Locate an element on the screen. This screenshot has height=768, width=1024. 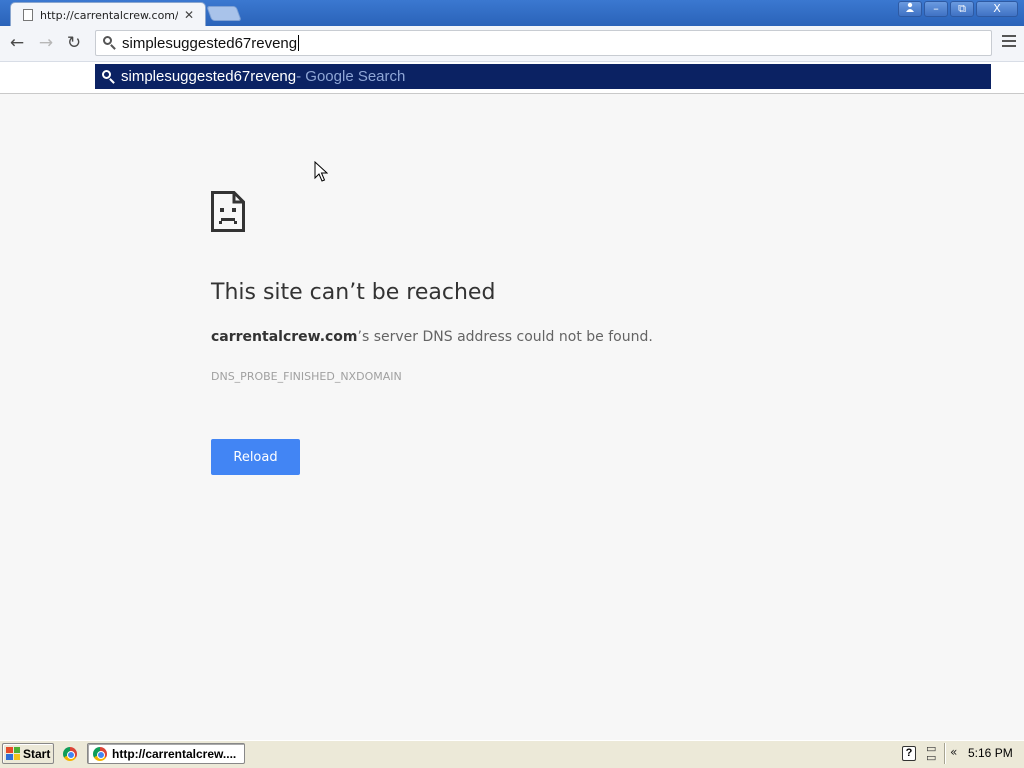
forward-button: → is located at coordinates (46, 43).